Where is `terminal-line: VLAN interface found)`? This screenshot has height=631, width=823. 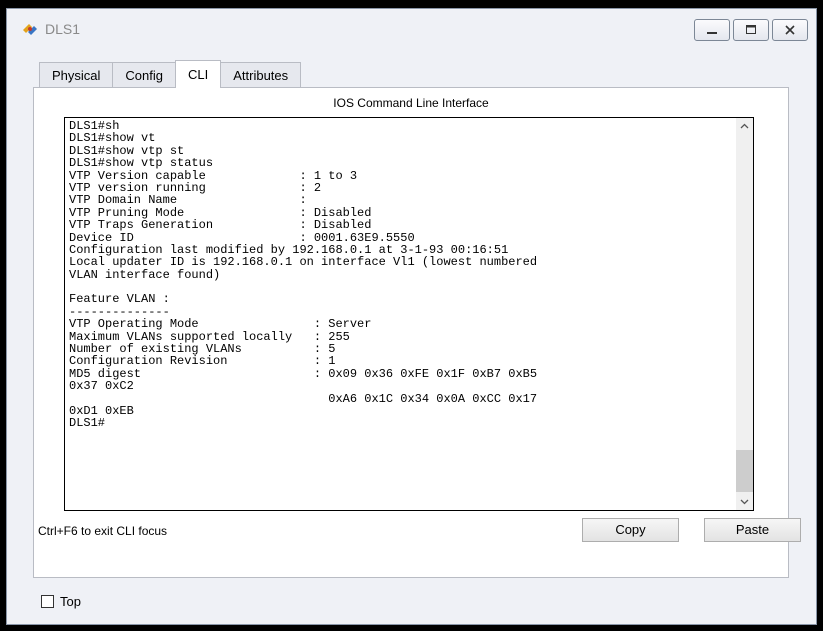
terminal-line: VLAN interface found) is located at coordinates (145, 274).